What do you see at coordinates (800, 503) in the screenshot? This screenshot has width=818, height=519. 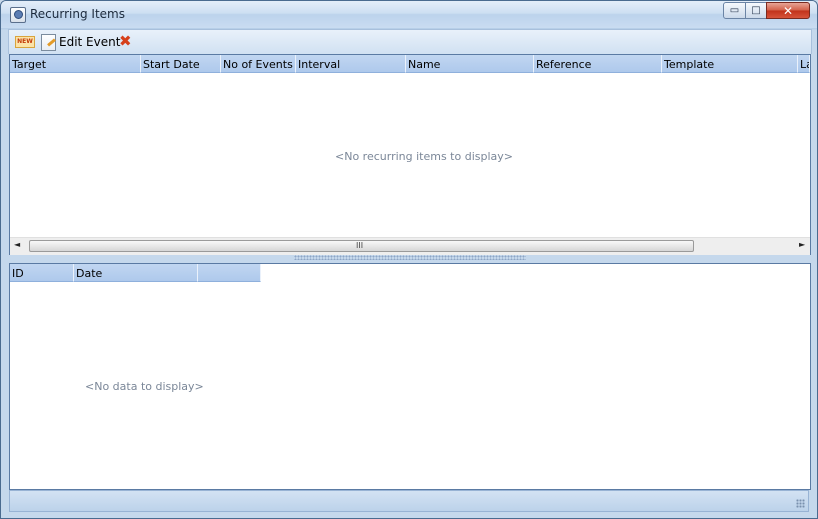 I see `resize-grip-icon` at bounding box center [800, 503].